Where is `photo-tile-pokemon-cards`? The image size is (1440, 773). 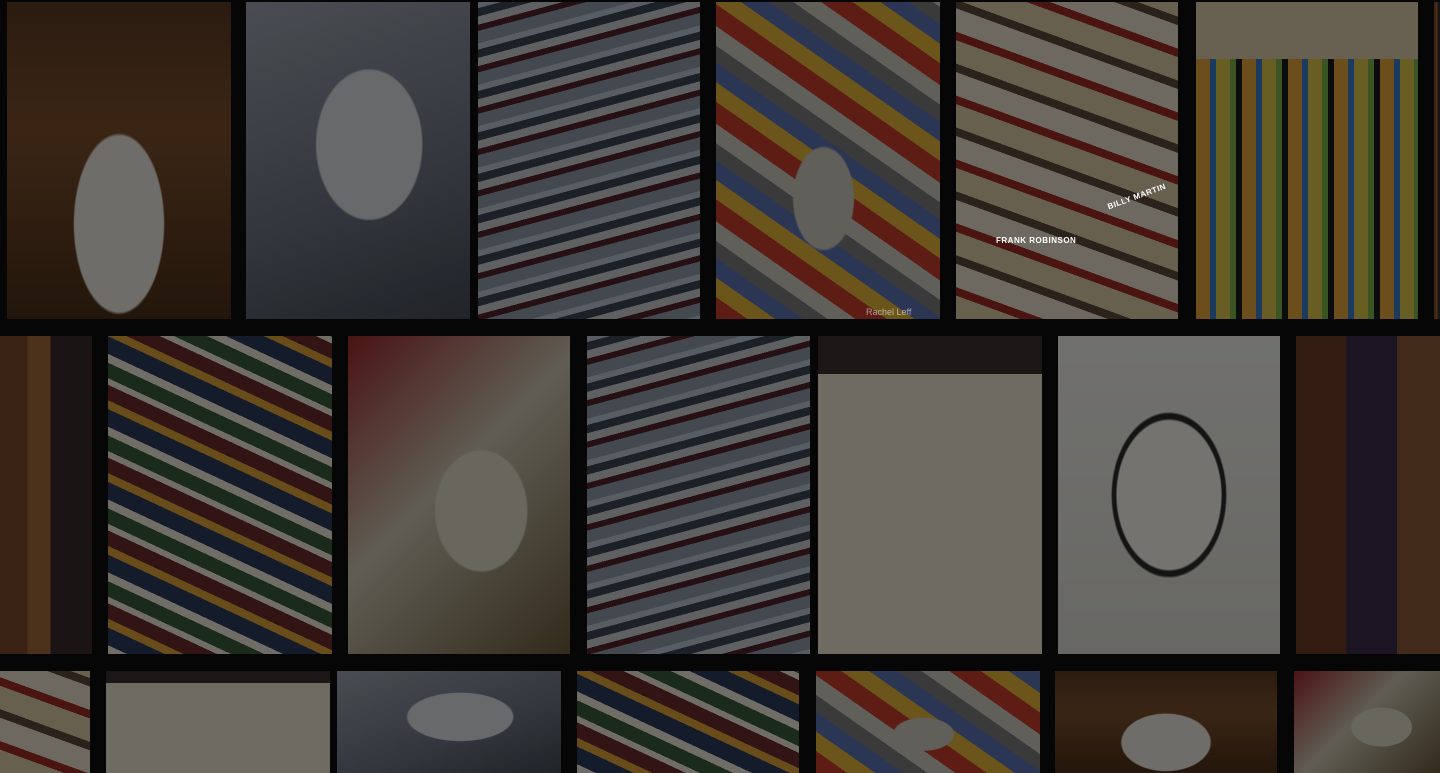
photo-tile-pokemon-cards is located at coordinates (1307, 160).